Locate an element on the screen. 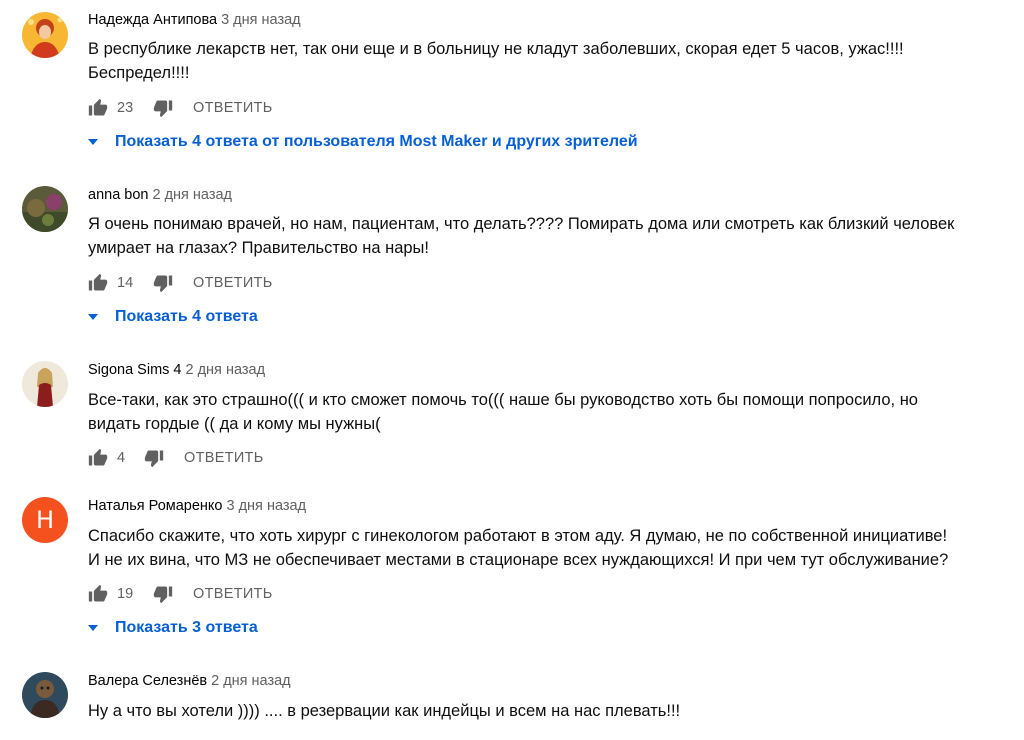  author-name: Надежда Антипова is located at coordinates (152, 20).